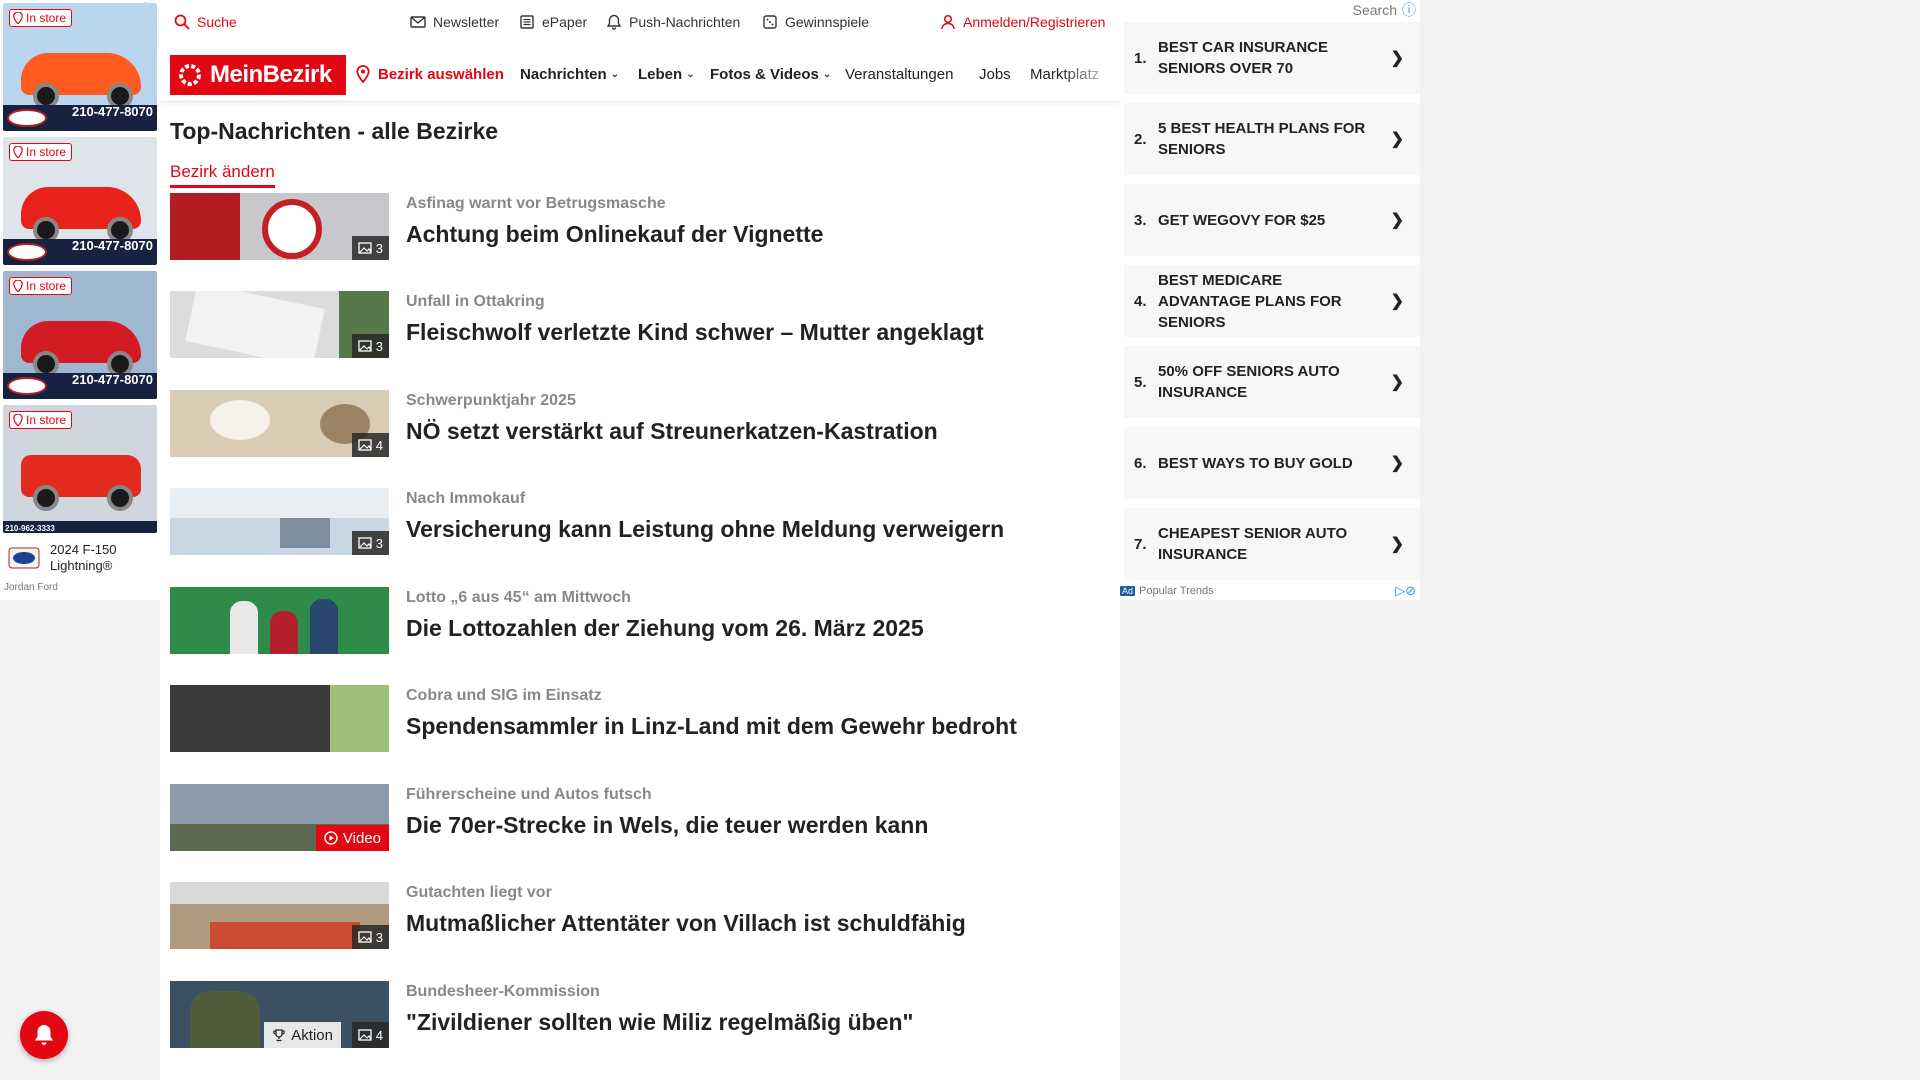 Image resolution: width=1920 pixels, height=1080 pixels. What do you see at coordinates (1022, 22) in the screenshot?
I see `login-link: Anmelden/Registrieren` at bounding box center [1022, 22].